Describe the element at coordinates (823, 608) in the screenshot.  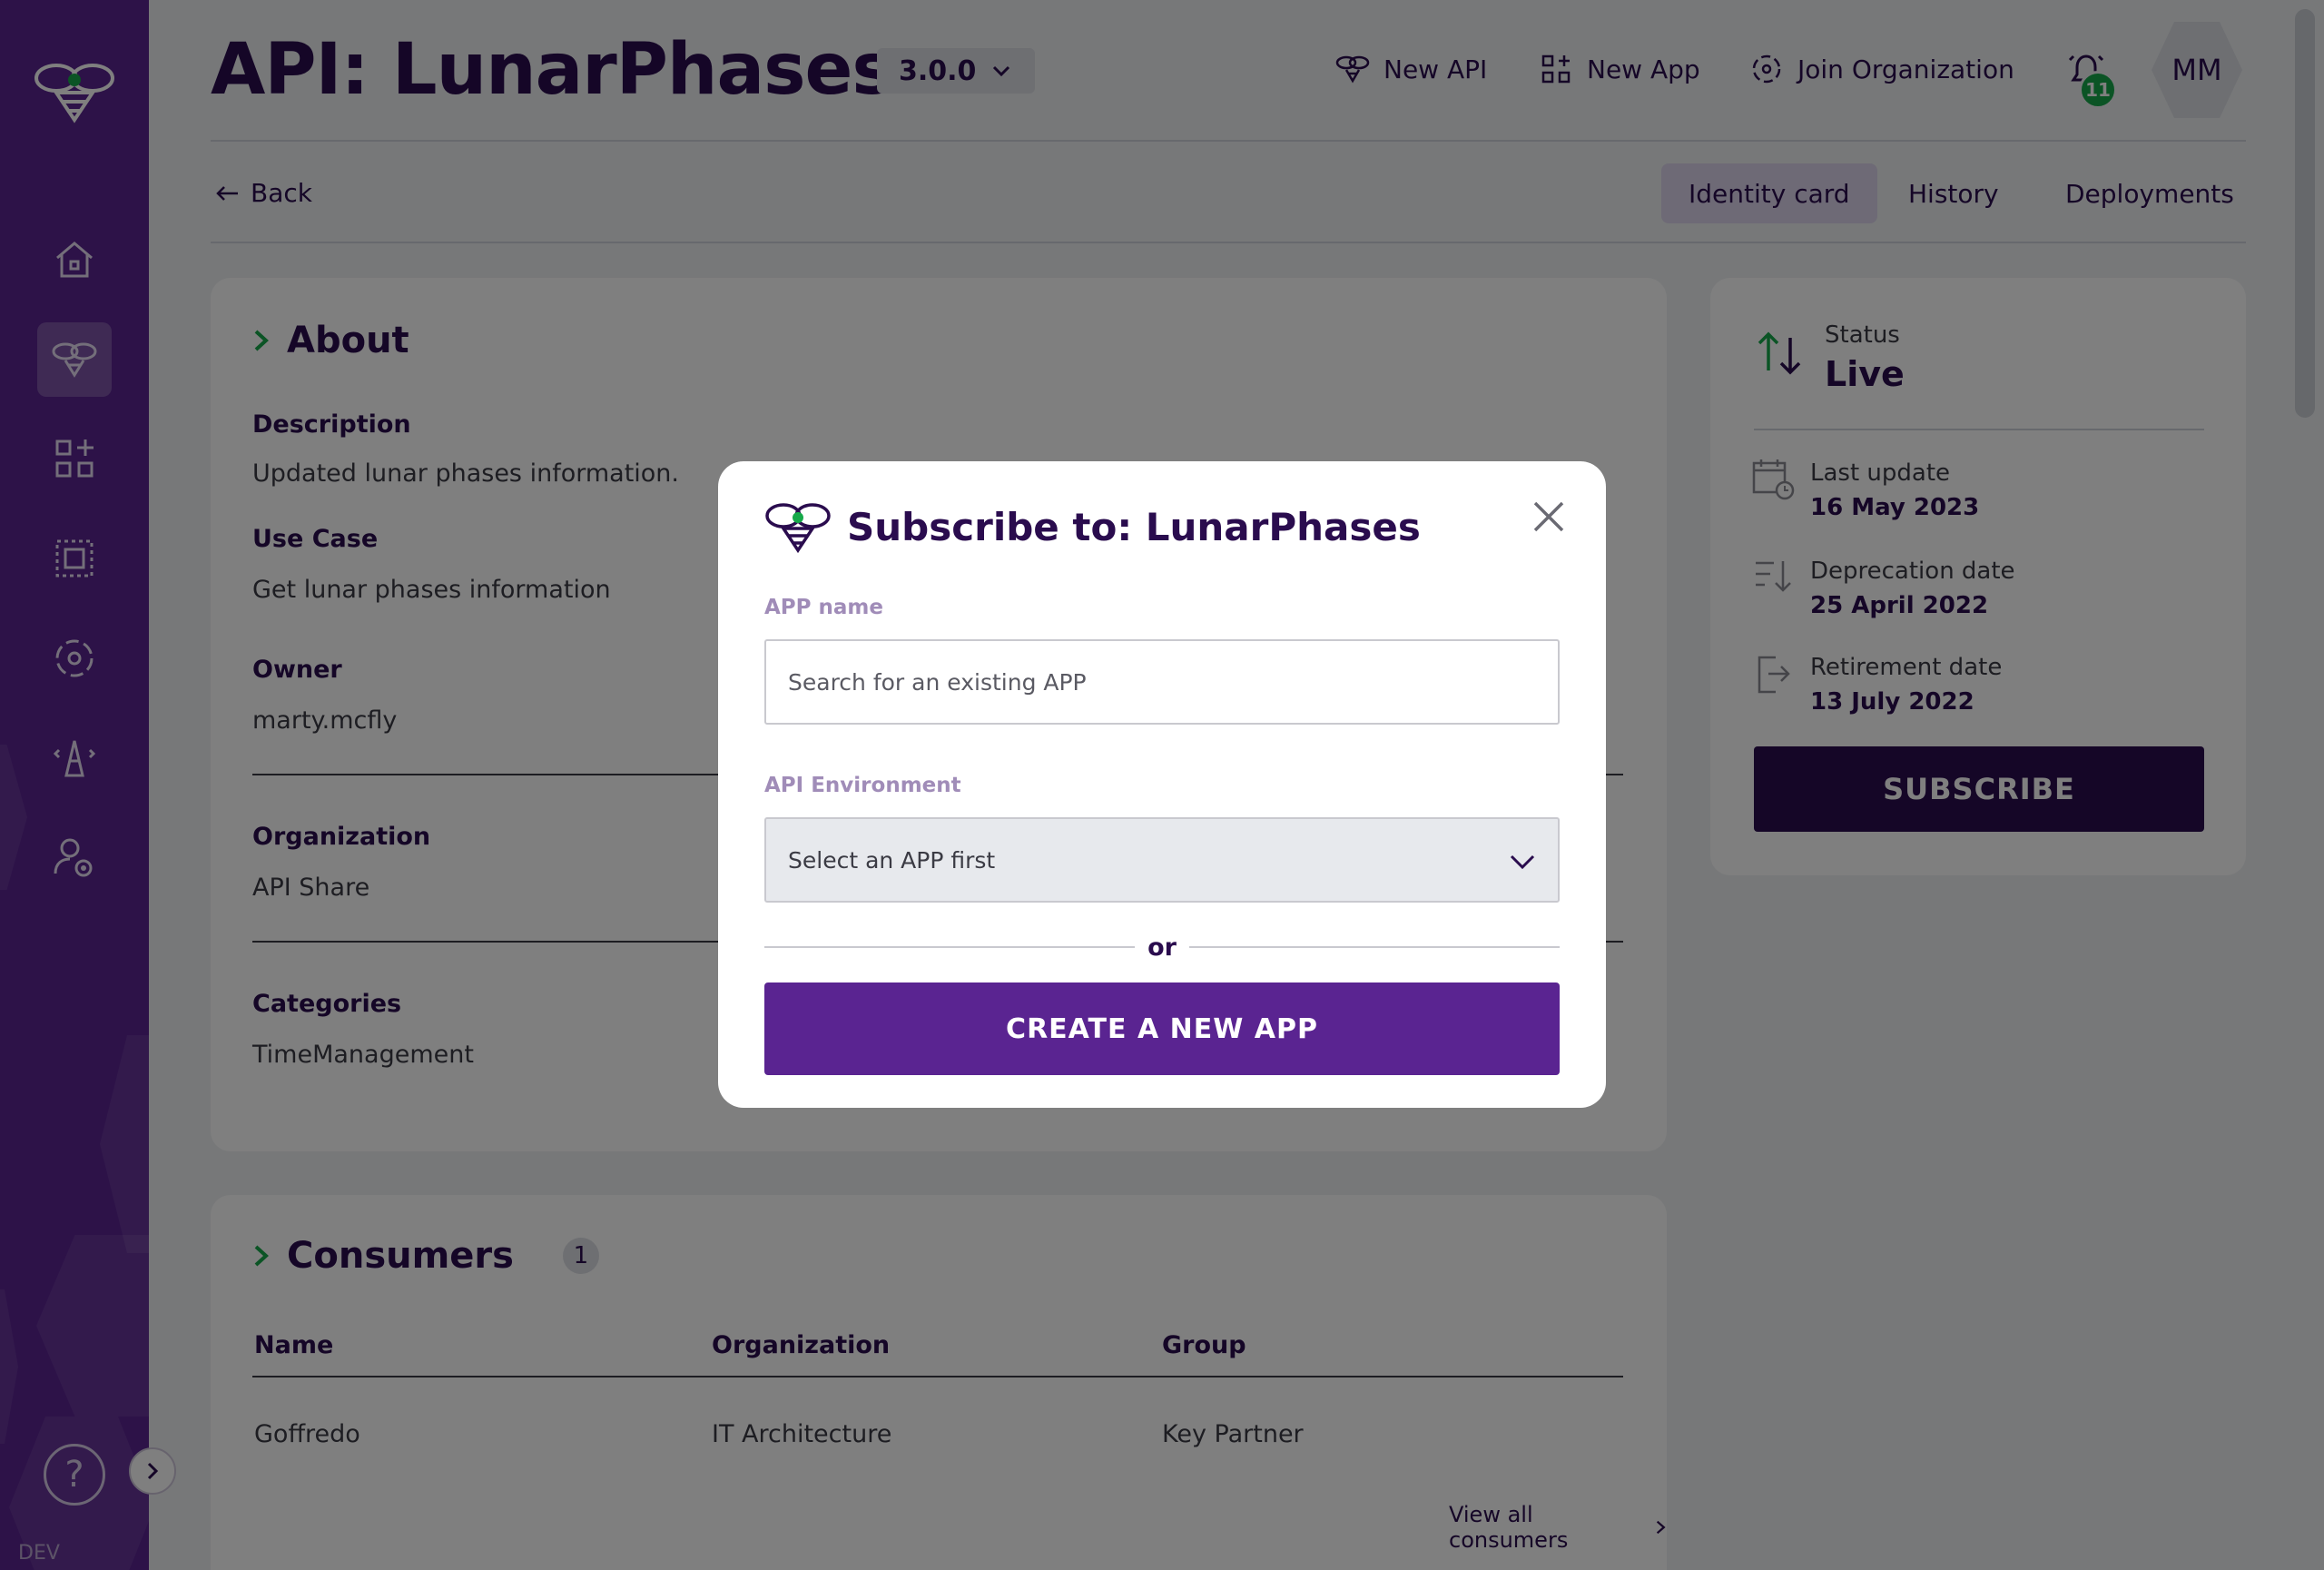
I see `app-name-label: APP name` at that location.